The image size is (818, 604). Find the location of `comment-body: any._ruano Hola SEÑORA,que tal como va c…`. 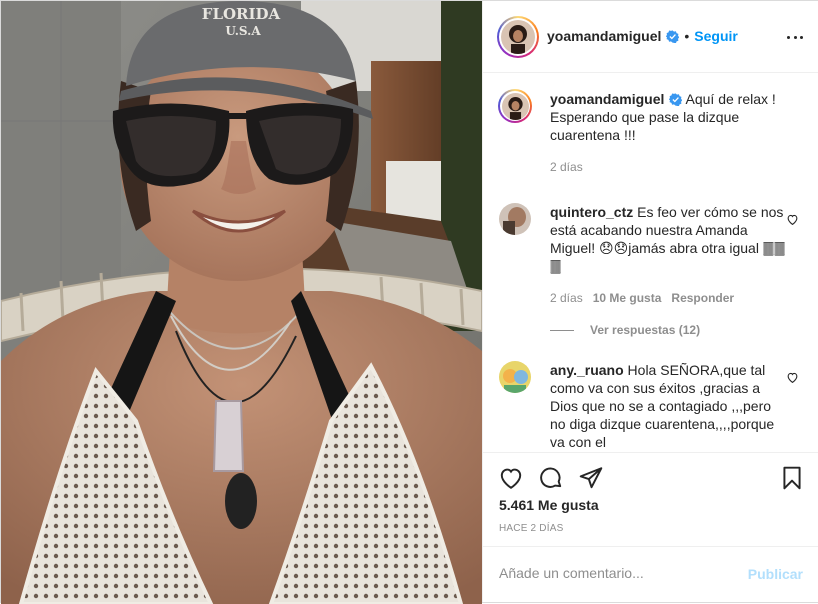

comment-body: any._ruano Hola SEÑORA,que tal como va c… is located at coordinates (668, 406).